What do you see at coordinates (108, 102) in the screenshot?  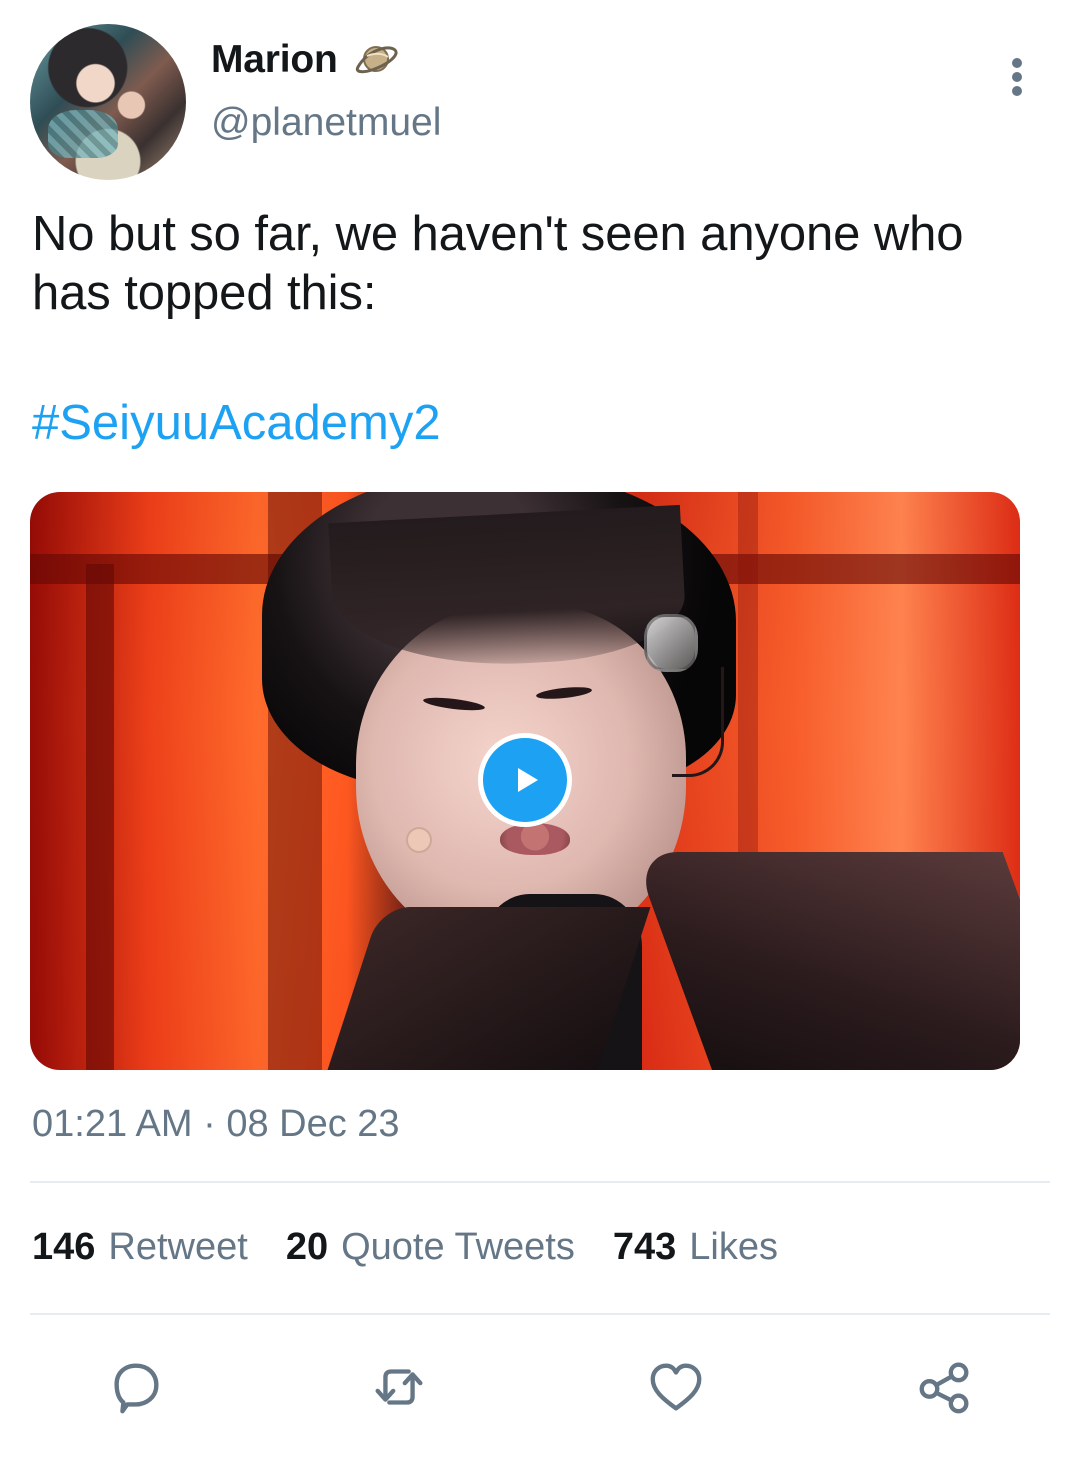 I see `avatar` at bounding box center [108, 102].